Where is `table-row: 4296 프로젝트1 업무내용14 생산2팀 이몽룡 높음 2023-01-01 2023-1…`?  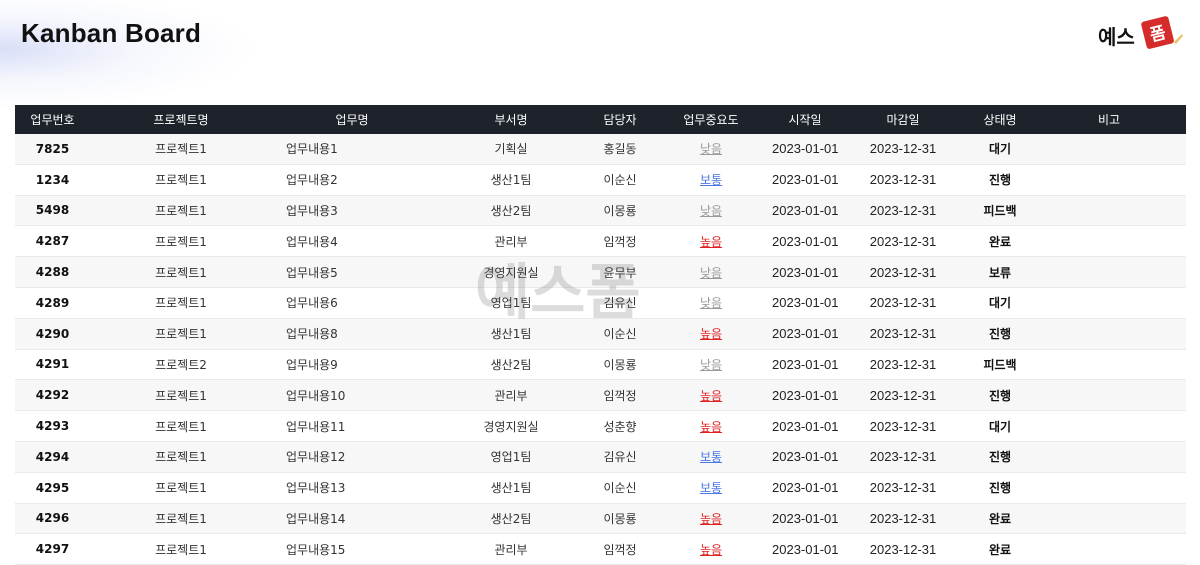
table-row: 4296 프로젝트1 업무내용14 생산2팀 이몽룡 높음 2023-01-01 2023-1… is located at coordinates (600, 519).